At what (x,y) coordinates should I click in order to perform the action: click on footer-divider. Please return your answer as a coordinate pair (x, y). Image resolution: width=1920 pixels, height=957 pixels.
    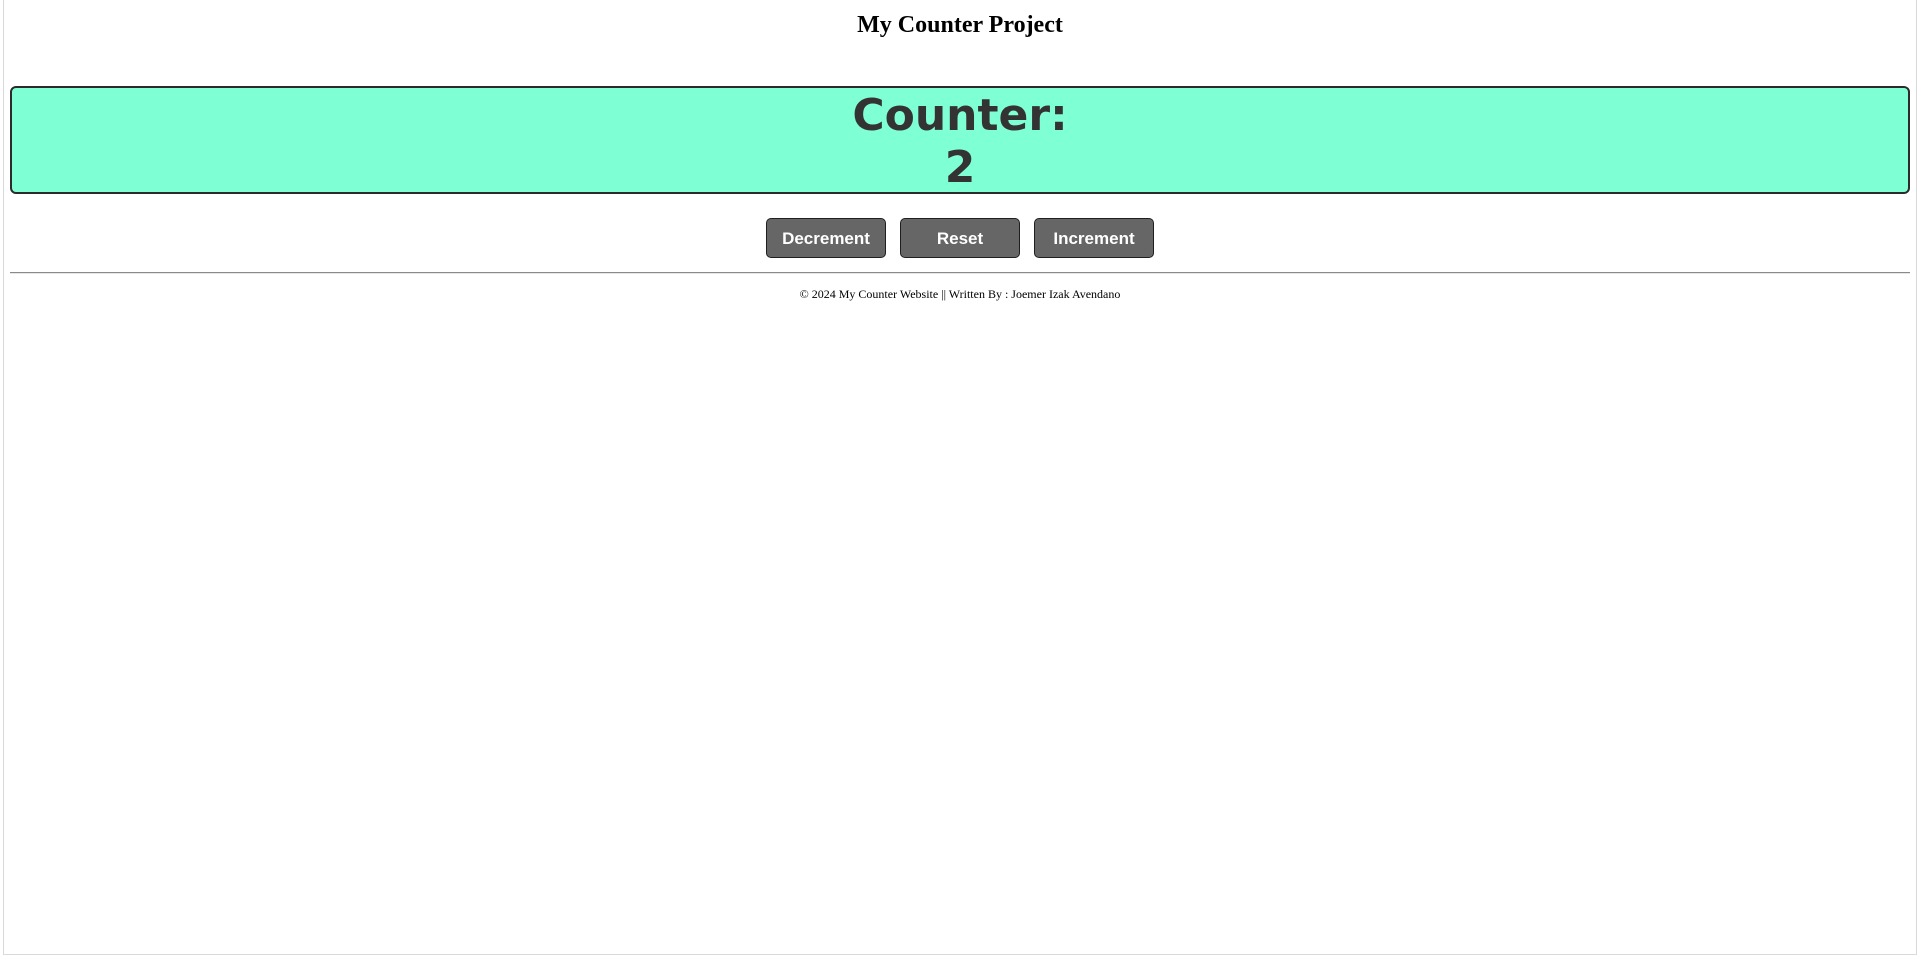
    Looking at the image, I should click on (960, 273).